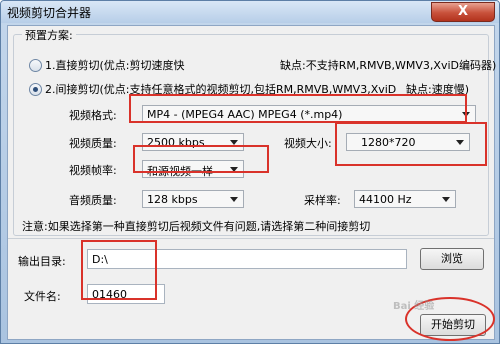  Describe the element at coordinates (93, 170) in the screenshot. I see `frame-rate-label: 视频帧率:` at that location.